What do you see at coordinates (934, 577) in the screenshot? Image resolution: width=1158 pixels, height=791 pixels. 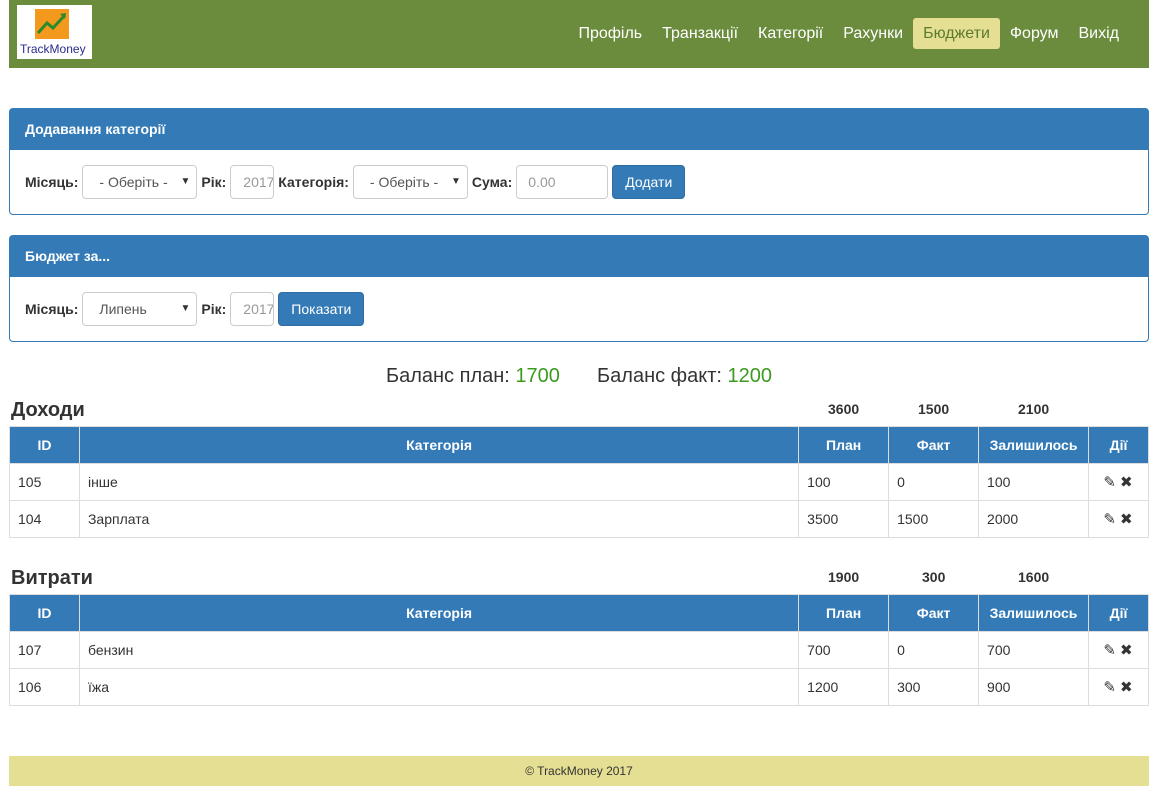 I see `expenses-total-fact: 300` at bounding box center [934, 577].